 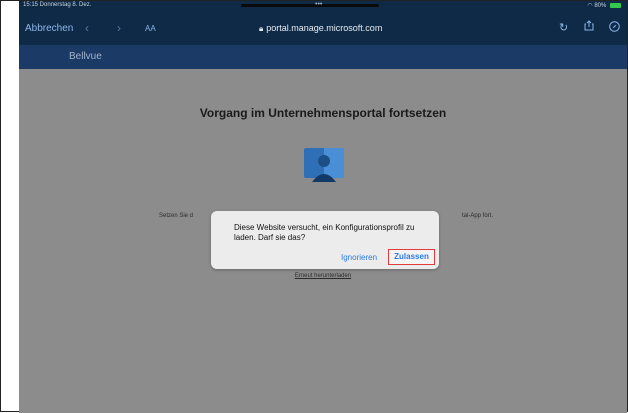 What do you see at coordinates (614, 26) in the screenshot?
I see `compass-icon` at bounding box center [614, 26].